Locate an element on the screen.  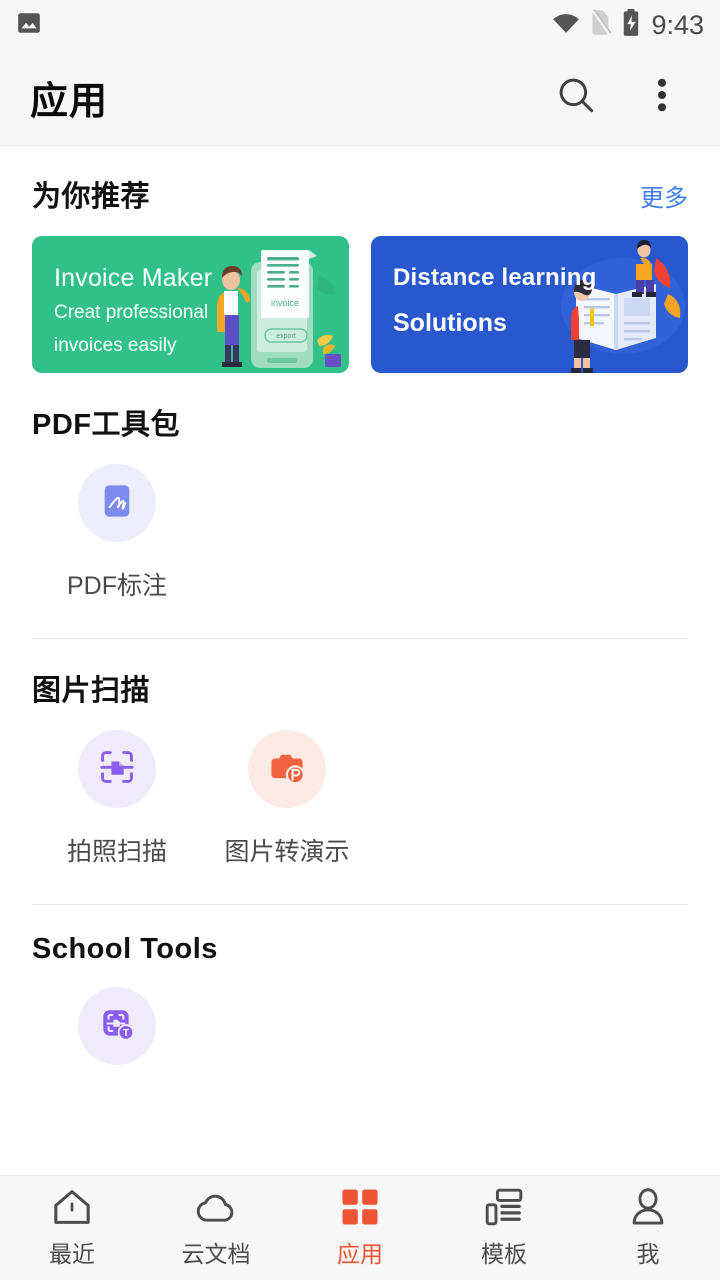
bottom-navigation: 最近 云文档 应用 模板 我 is located at coordinates (360, 1227).